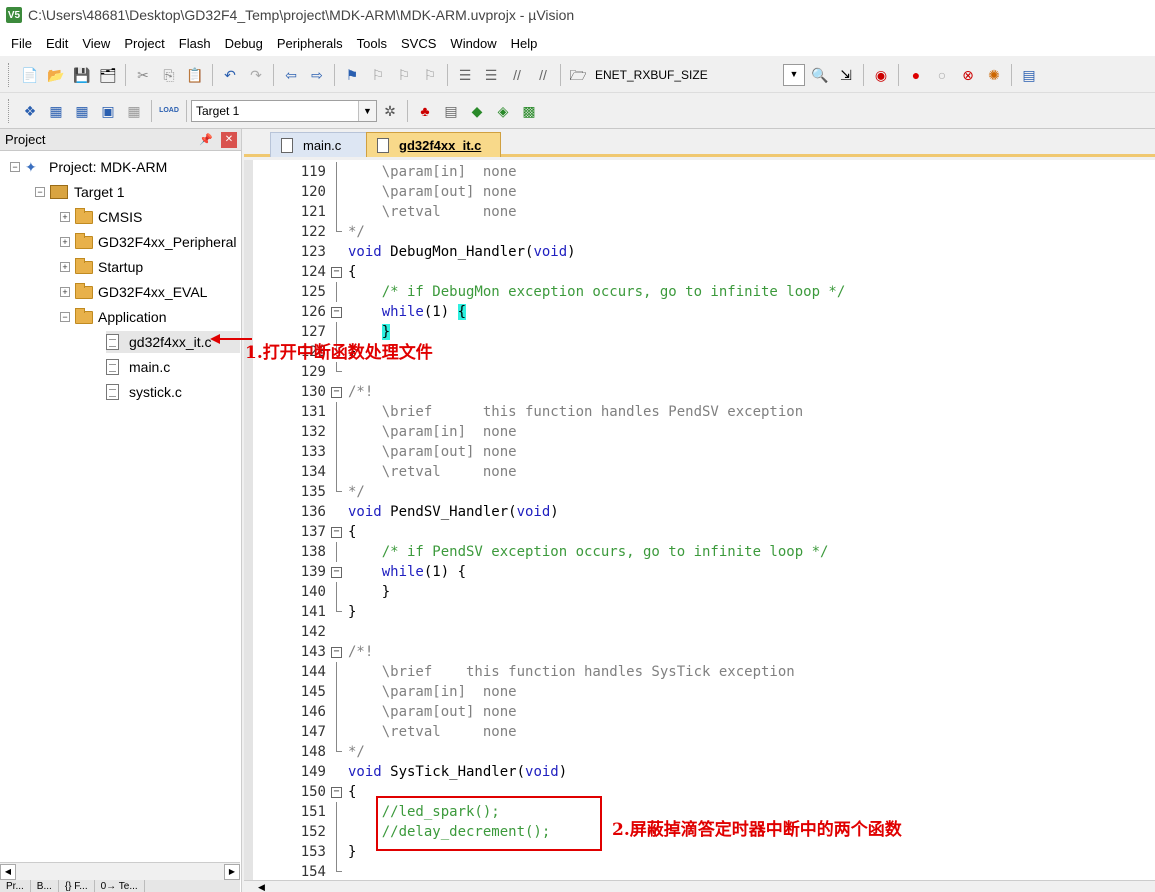 This screenshot has height=892, width=1155. What do you see at coordinates (390, 111) in the screenshot?
I see `target-options-icon: ✲` at bounding box center [390, 111].